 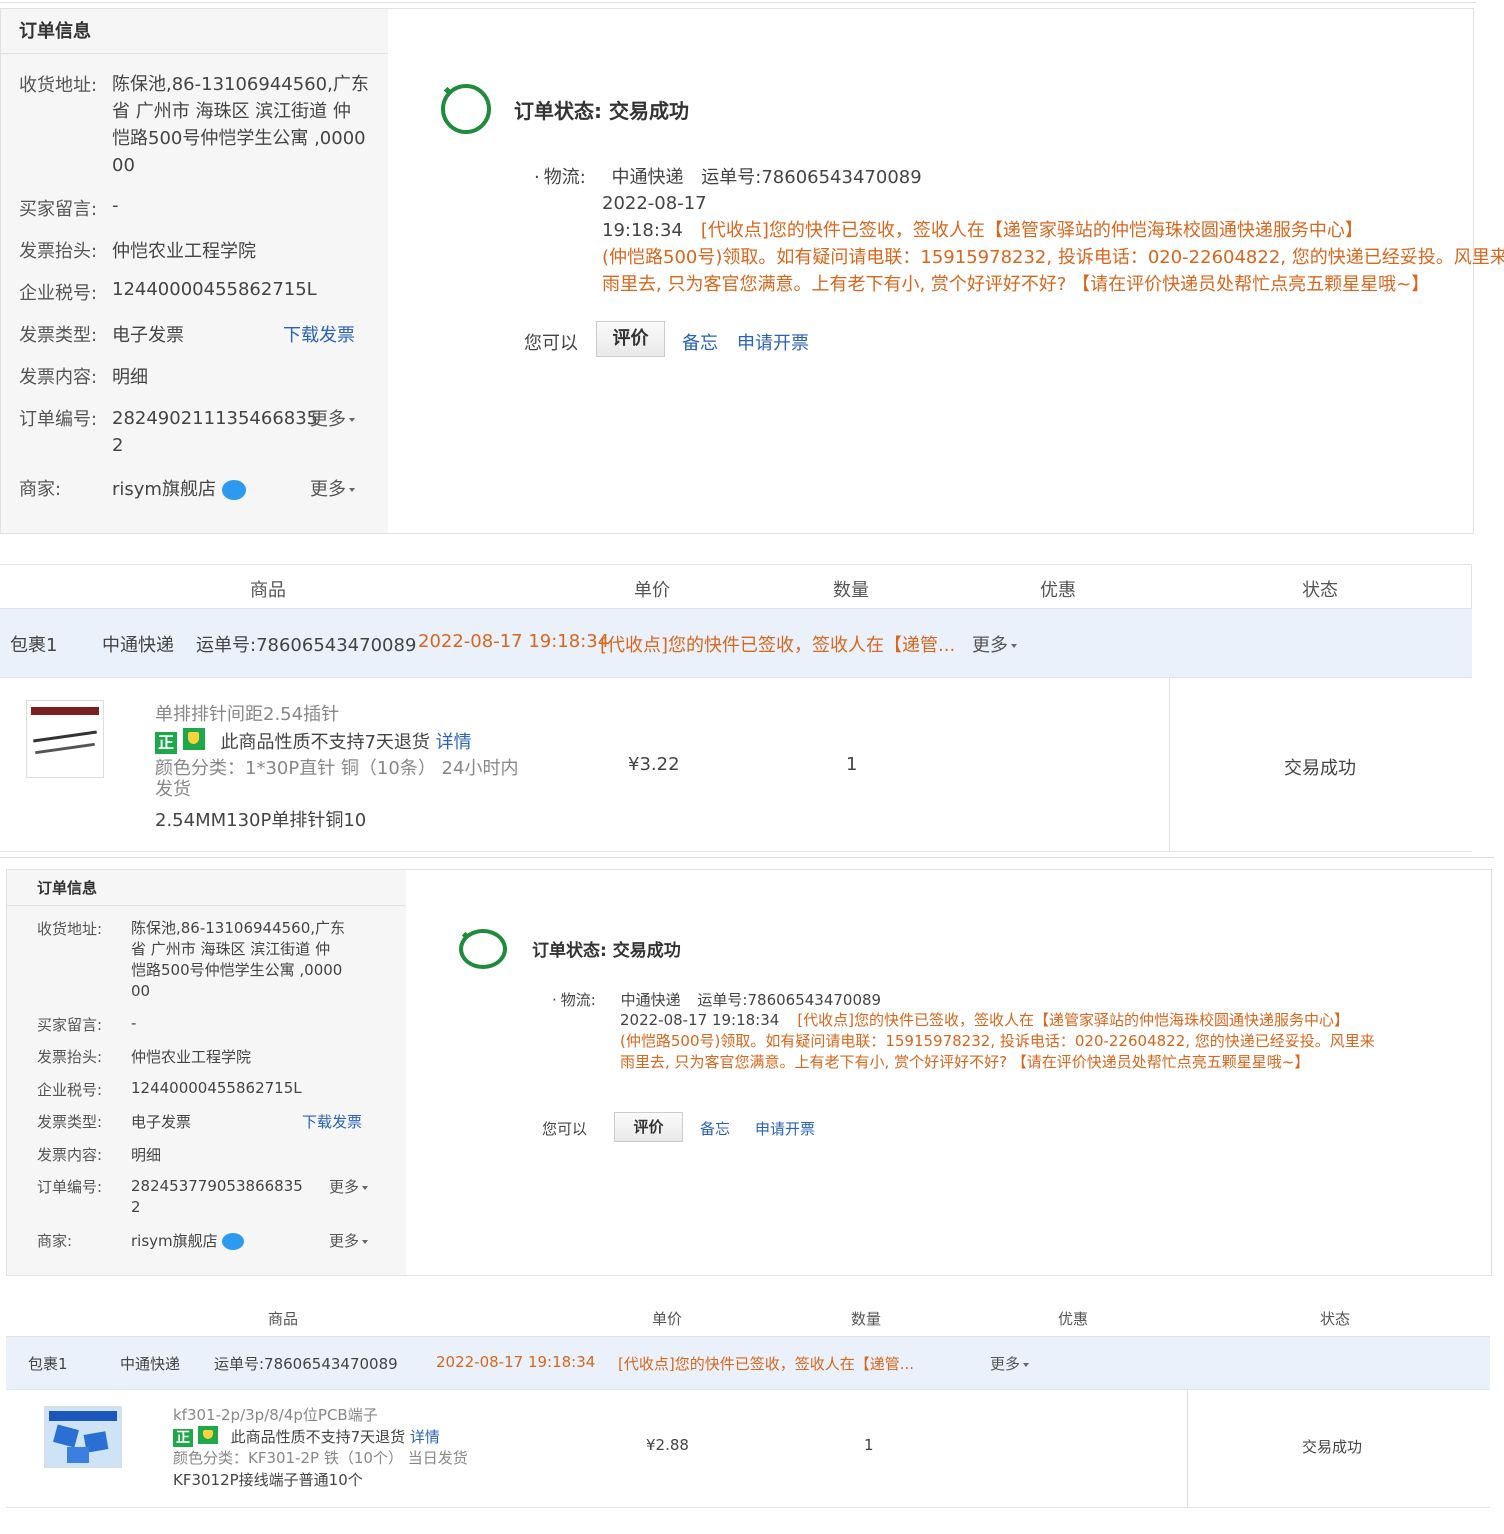 I want to click on order-no-line: 282453779053866835, so click(x=217, y=1186).